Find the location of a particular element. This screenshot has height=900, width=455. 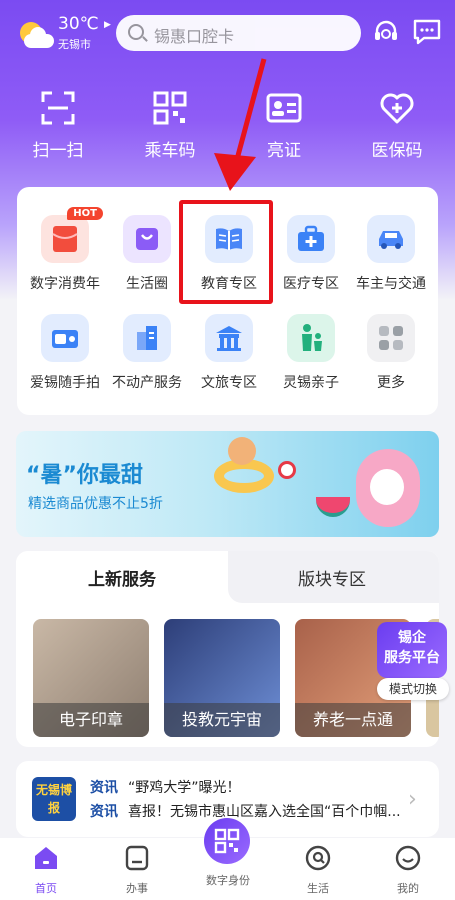

service-real-estate: 不动产服务 is located at coordinates (147, 359).